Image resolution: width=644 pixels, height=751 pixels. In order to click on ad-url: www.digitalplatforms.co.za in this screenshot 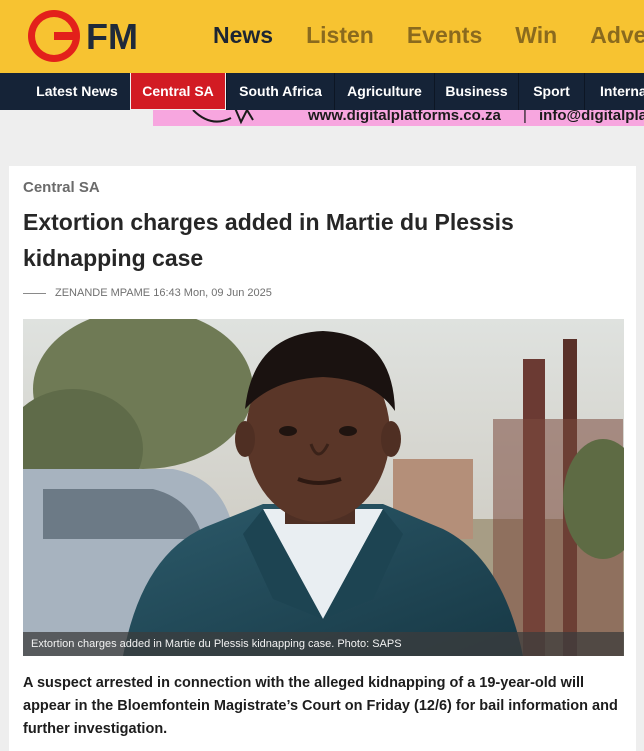, I will do `click(404, 117)`.